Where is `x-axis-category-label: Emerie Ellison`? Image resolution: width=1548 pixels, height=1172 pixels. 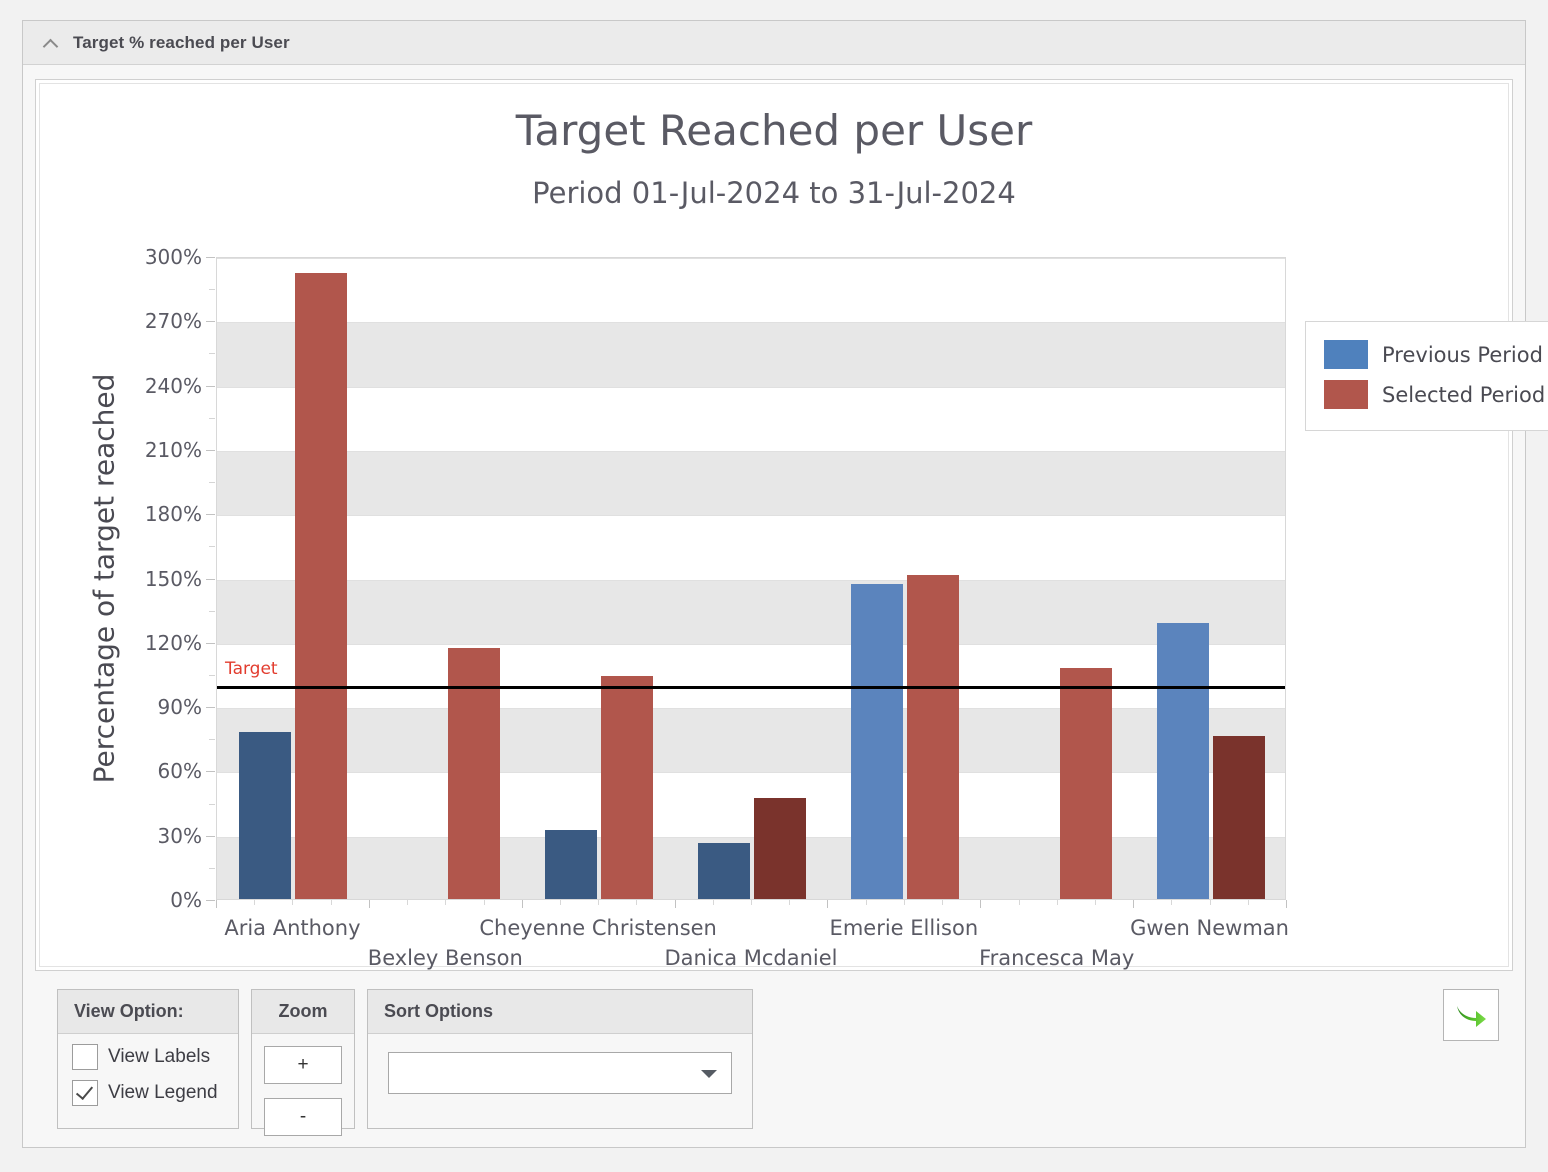 x-axis-category-label: Emerie Ellison is located at coordinates (904, 928).